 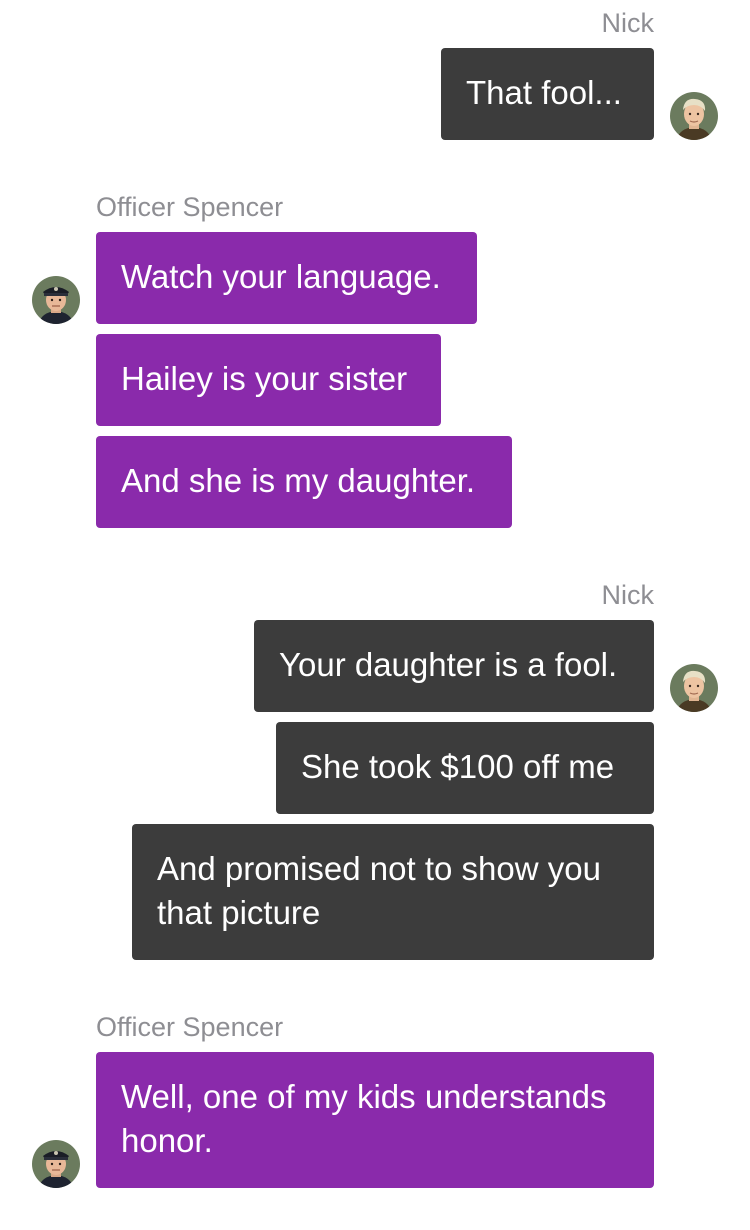 What do you see at coordinates (286, 278) in the screenshot?
I see `message-bubble: Watch your language.` at bounding box center [286, 278].